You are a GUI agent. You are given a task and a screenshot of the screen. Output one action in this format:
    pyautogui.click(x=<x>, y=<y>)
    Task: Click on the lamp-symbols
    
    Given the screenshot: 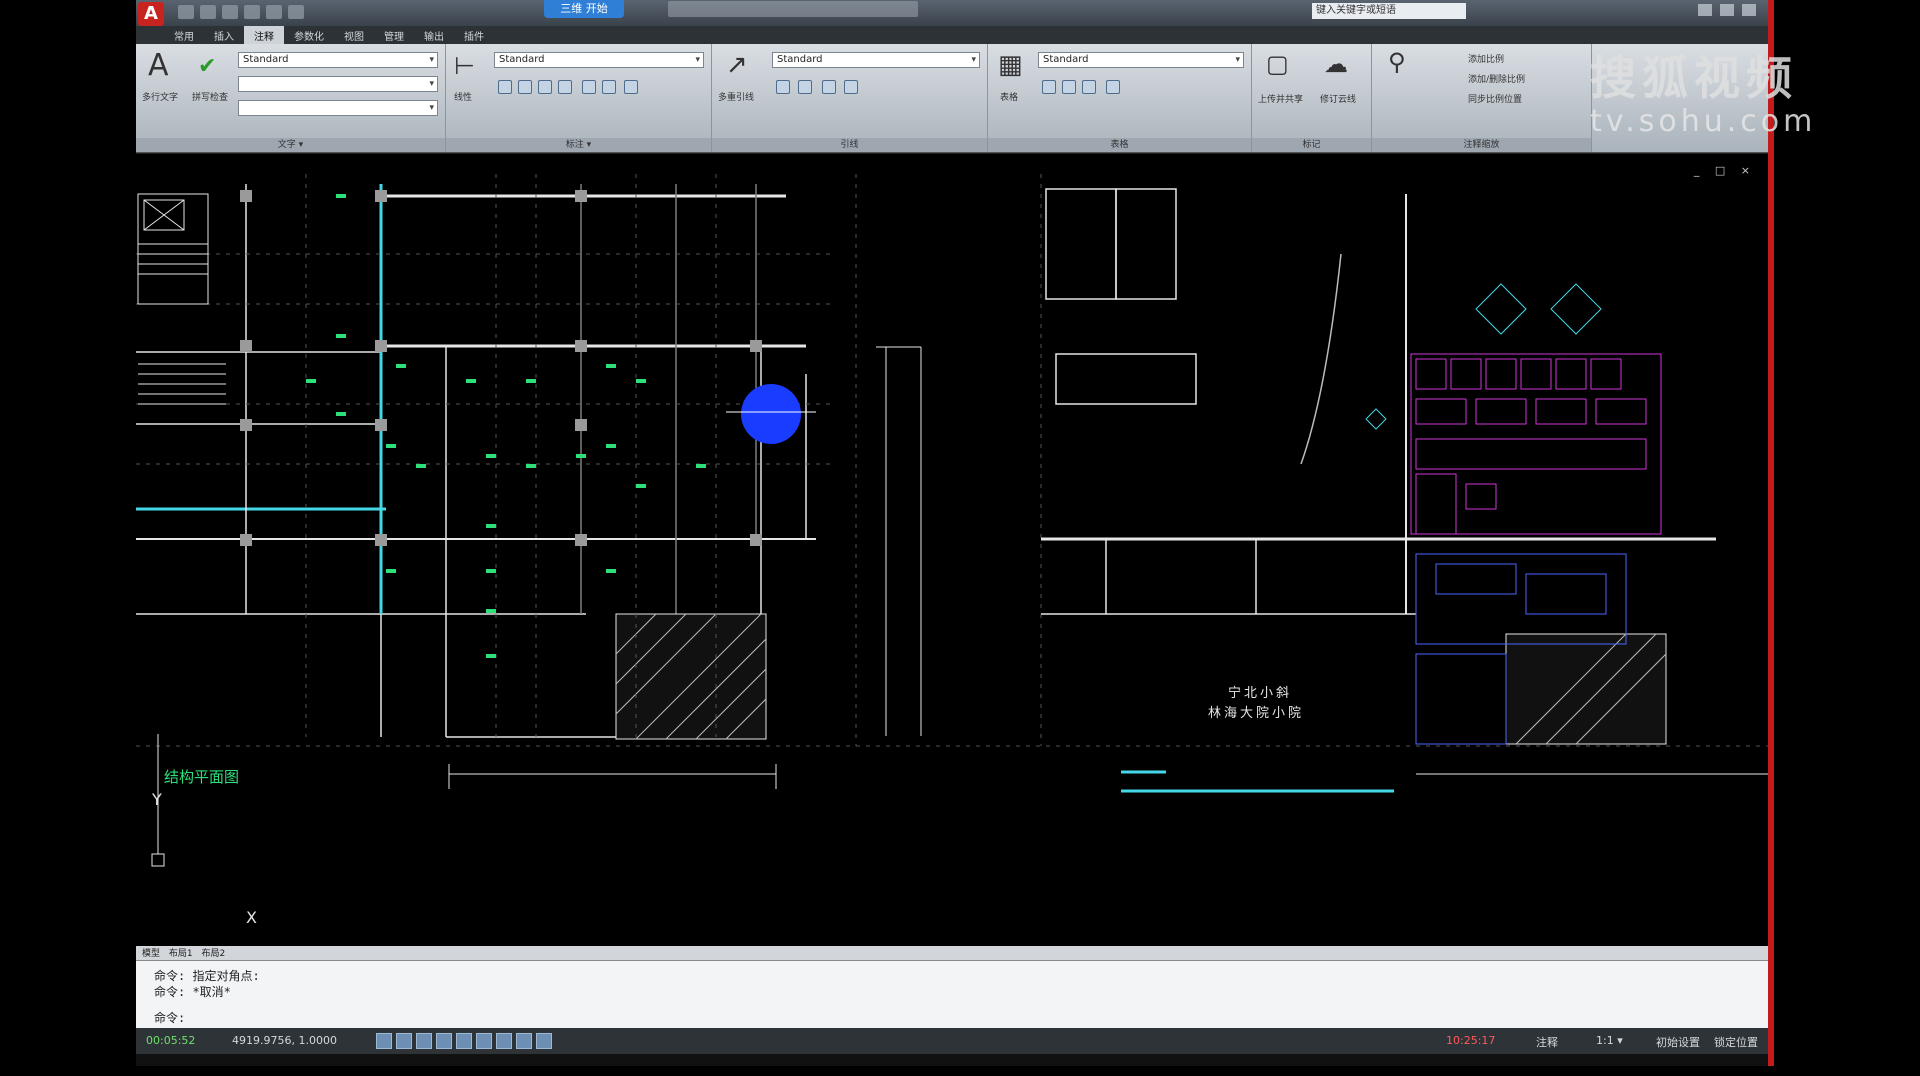 What is the action you would take?
    pyautogui.click(x=1483, y=356)
    